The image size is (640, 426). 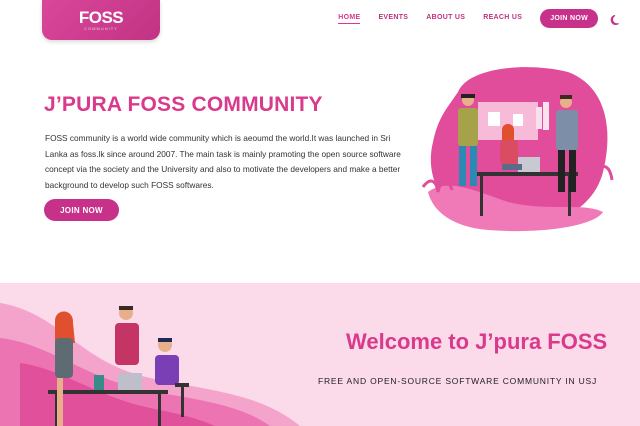 What do you see at coordinates (616, 19) in the screenshot?
I see `moon-icon` at bounding box center [616, 19].